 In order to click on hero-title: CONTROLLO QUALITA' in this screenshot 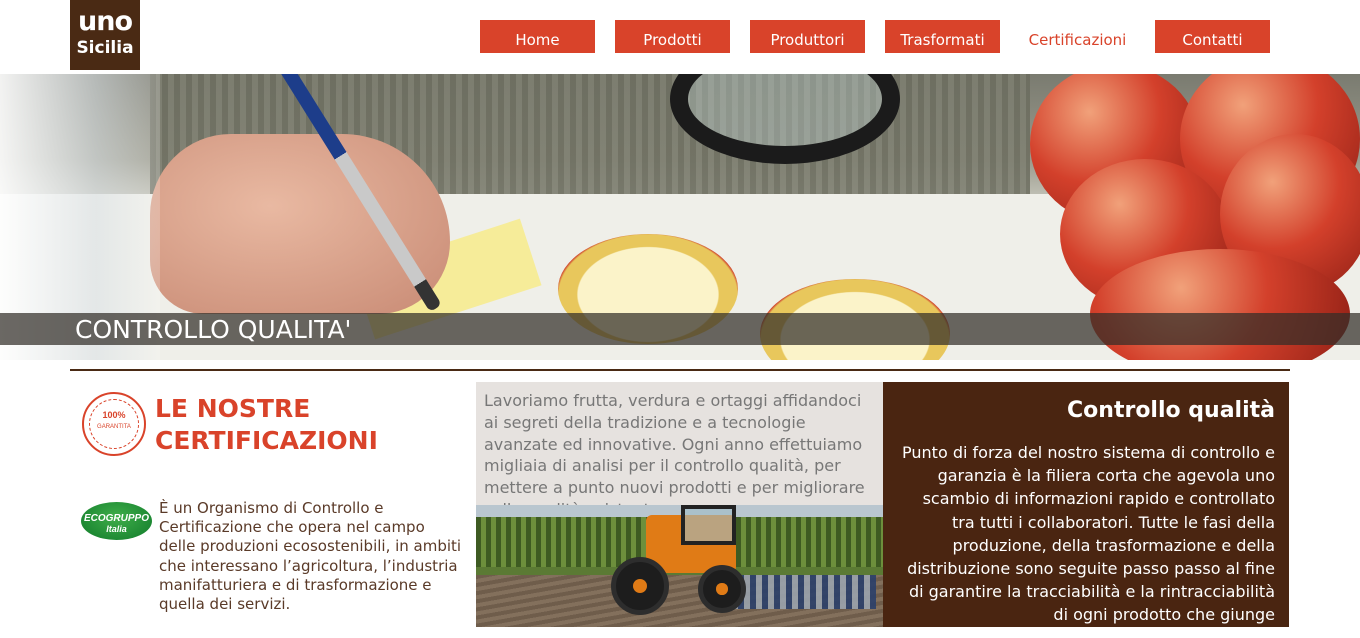, I will do `click(213, 329)`.